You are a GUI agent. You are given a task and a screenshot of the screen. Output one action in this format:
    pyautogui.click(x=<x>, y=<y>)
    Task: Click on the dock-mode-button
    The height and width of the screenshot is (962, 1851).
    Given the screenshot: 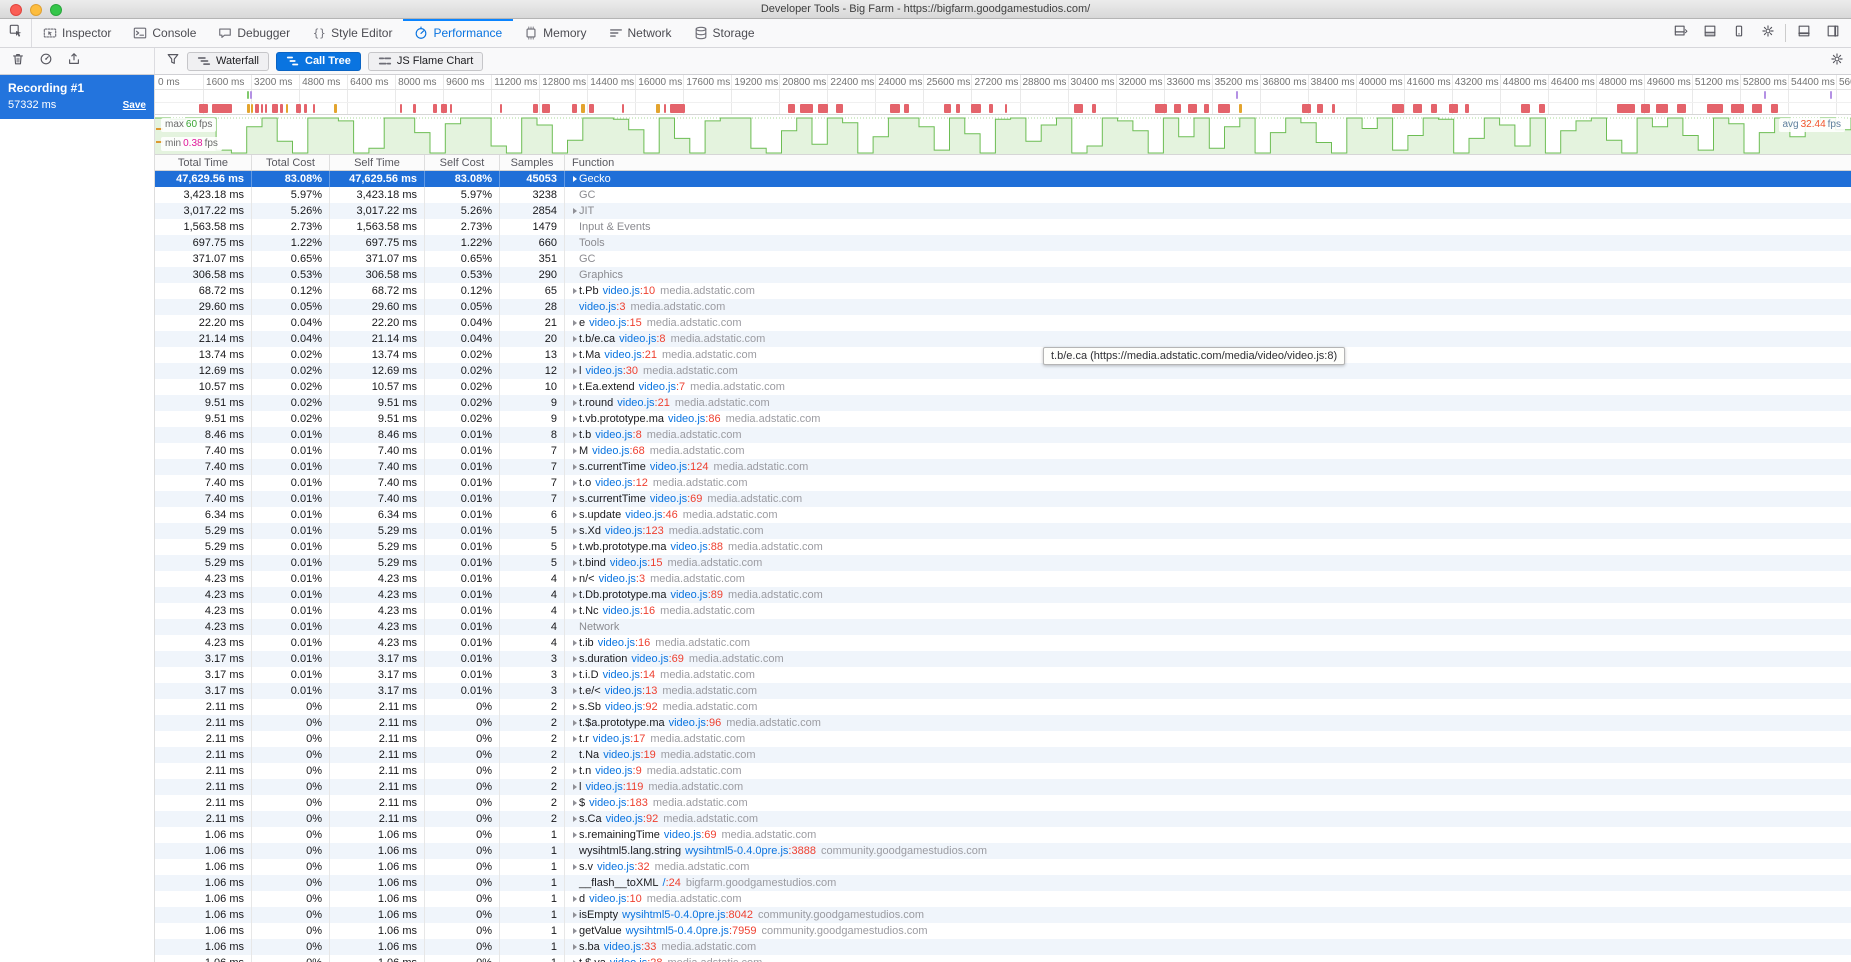 What is the action you would take?
    pyautogui.click(x=1680, y=33)
    